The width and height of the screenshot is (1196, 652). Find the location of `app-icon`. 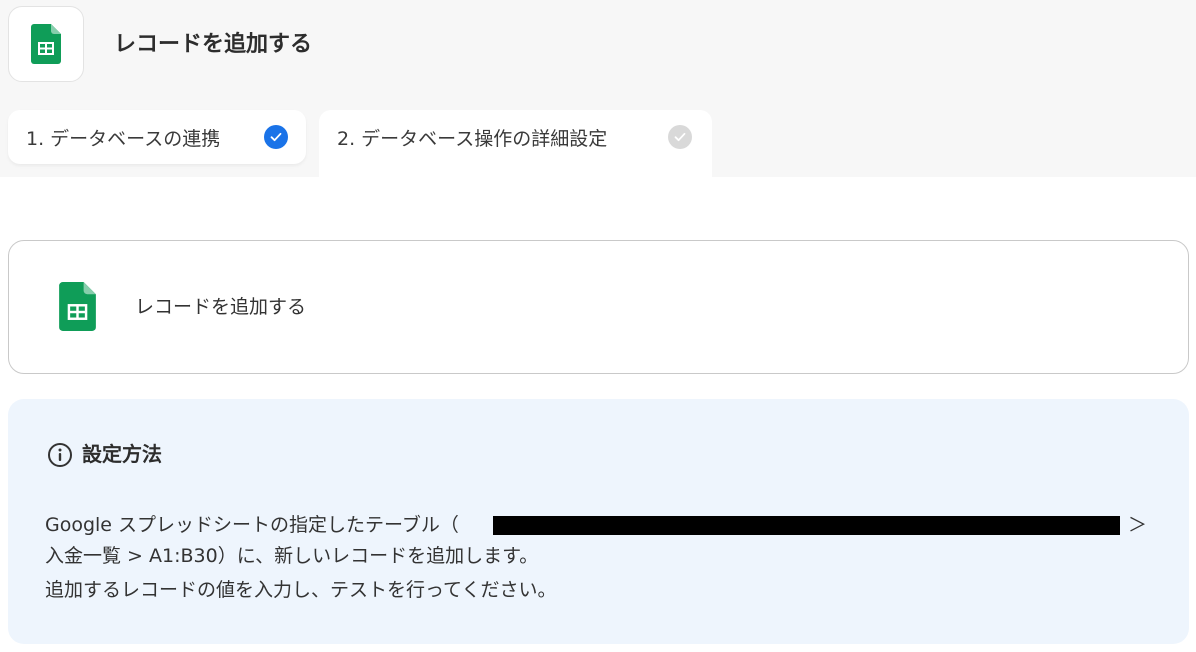

app-icon is located at coordinates (46, 44).